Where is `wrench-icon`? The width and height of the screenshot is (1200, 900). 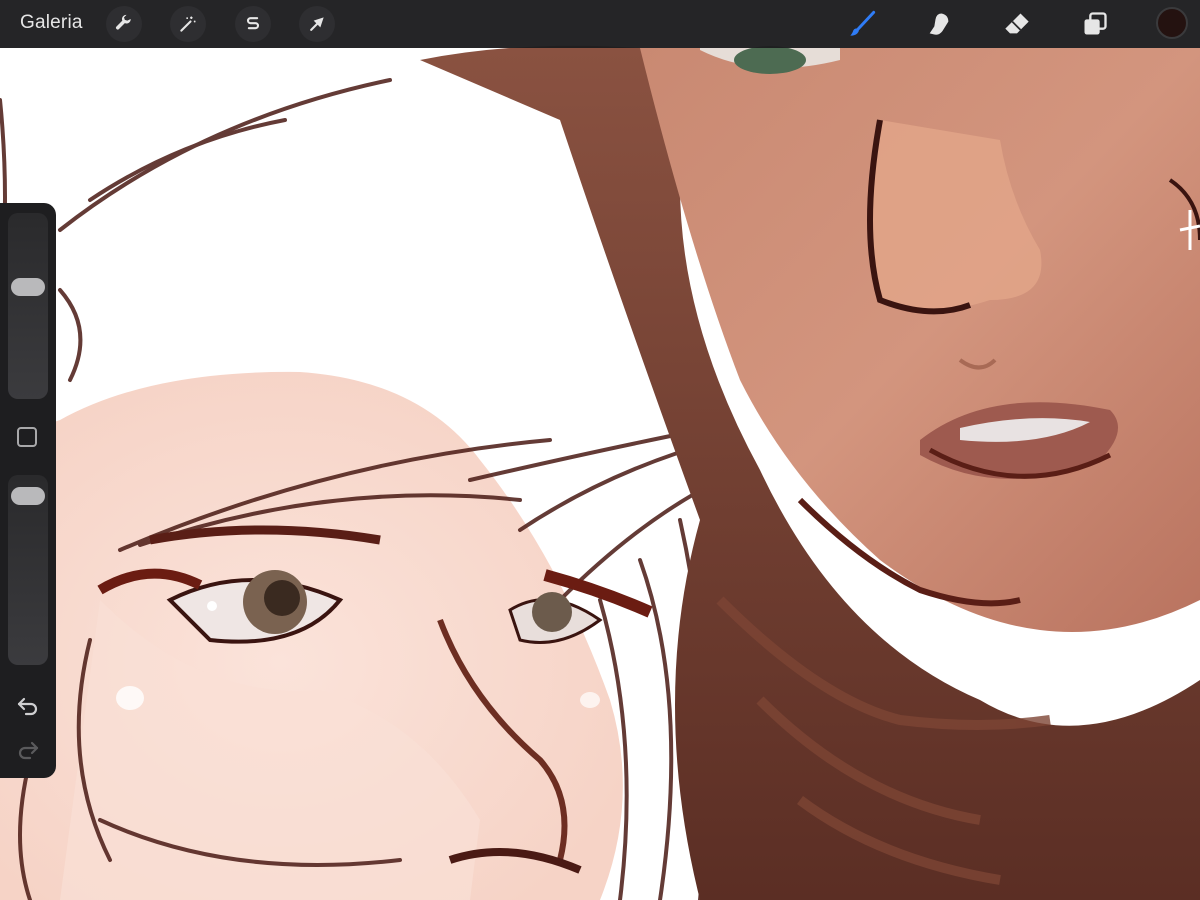
wrench-icon is located at coordinates (123, 22).